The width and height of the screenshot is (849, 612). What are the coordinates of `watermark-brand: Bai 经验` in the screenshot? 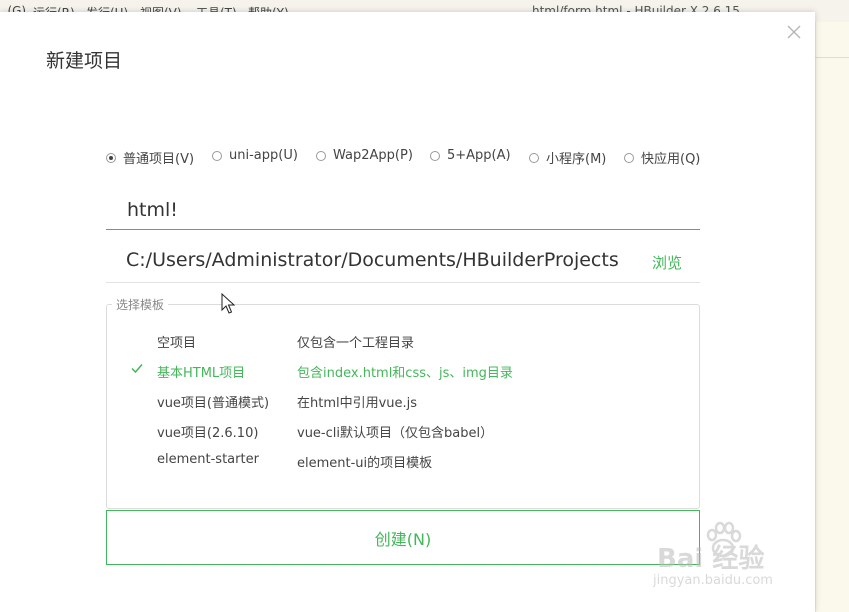 It's located at (711, 559).